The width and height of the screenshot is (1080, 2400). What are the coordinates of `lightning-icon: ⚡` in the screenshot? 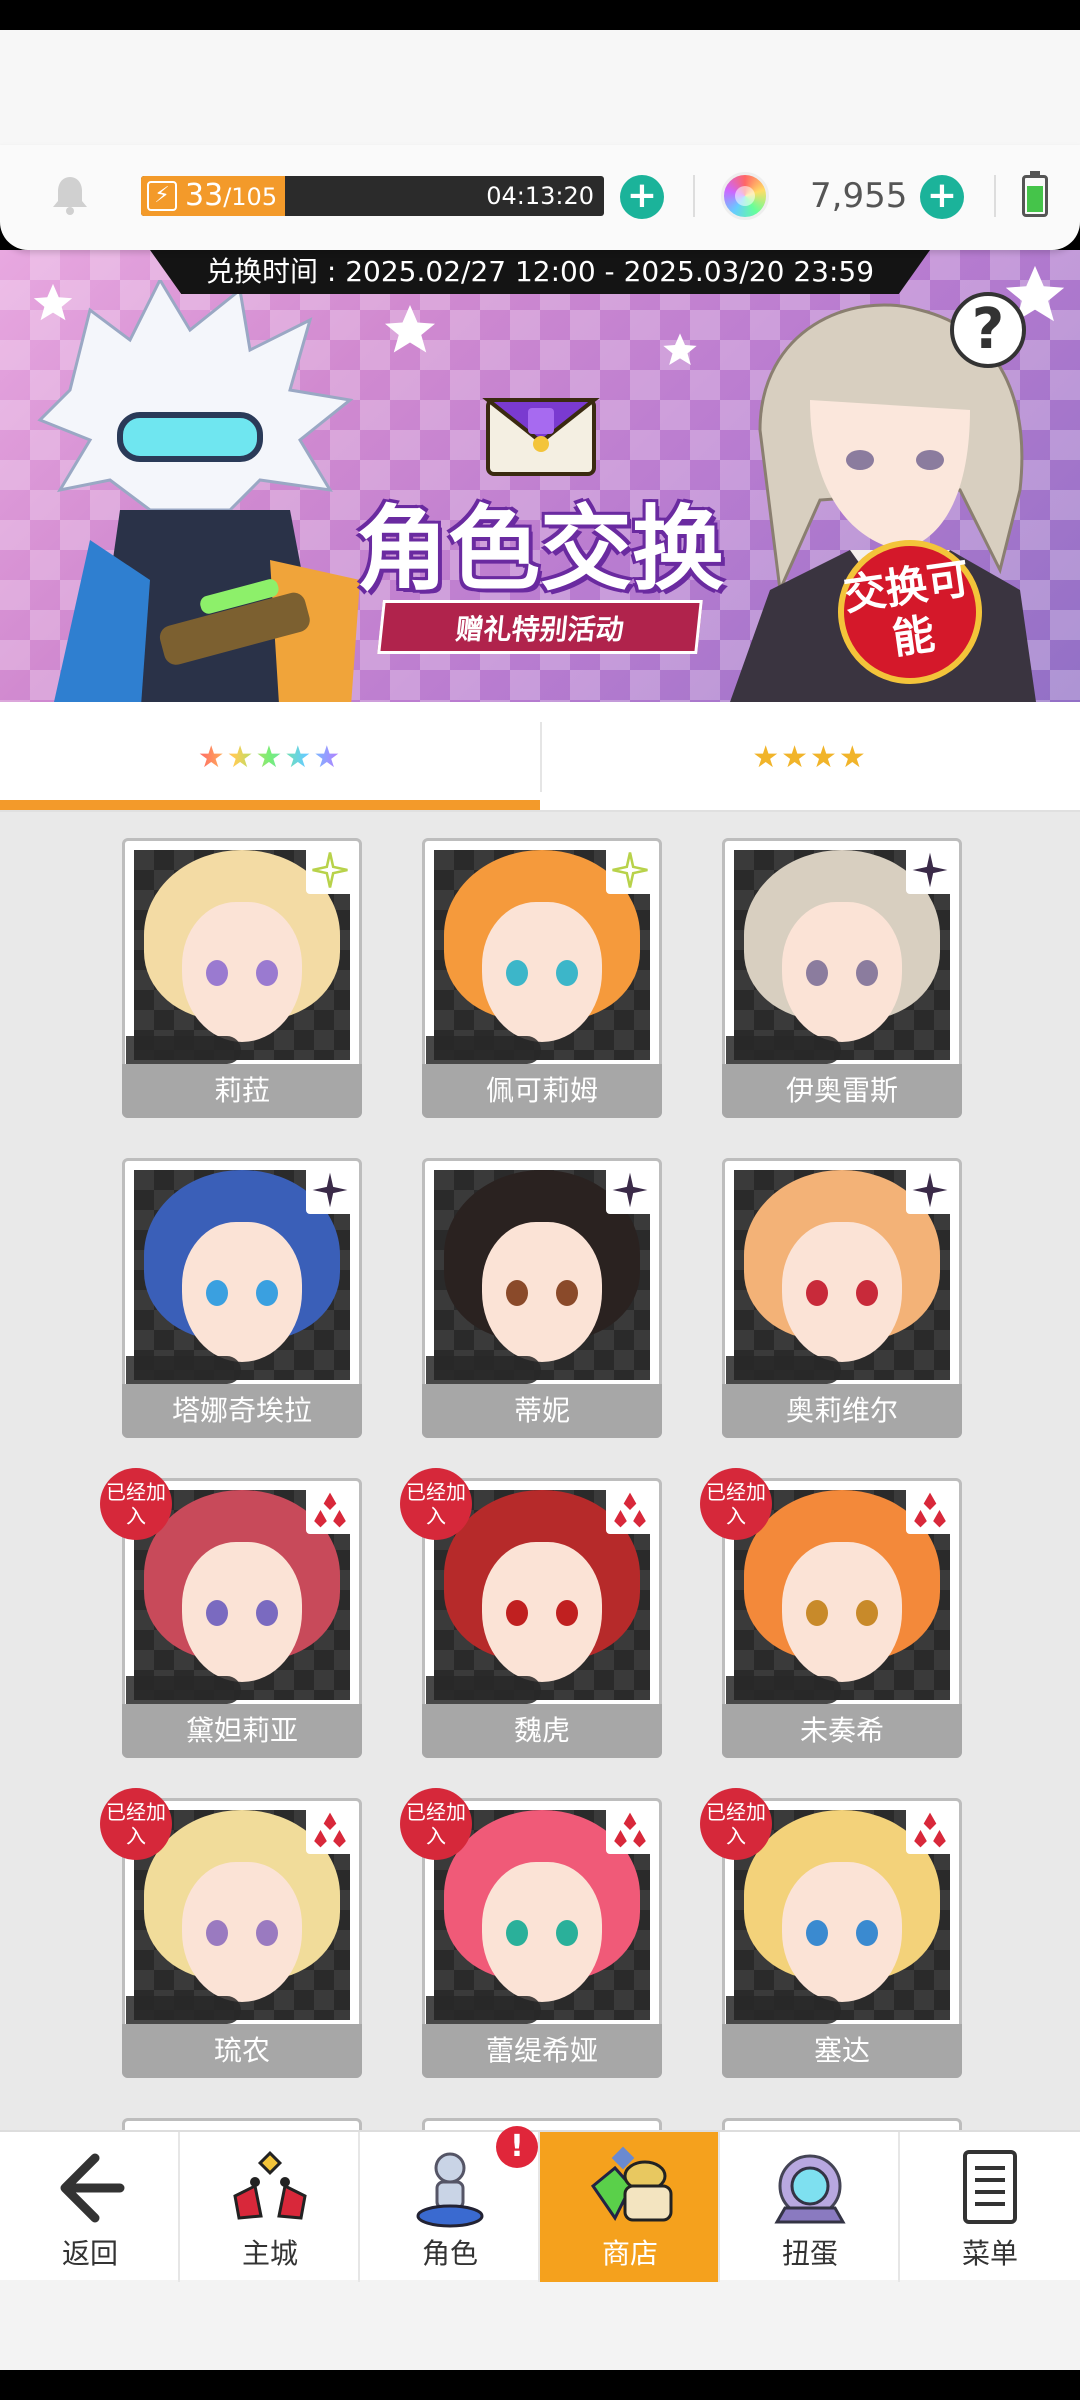 It's located at (162, 196).